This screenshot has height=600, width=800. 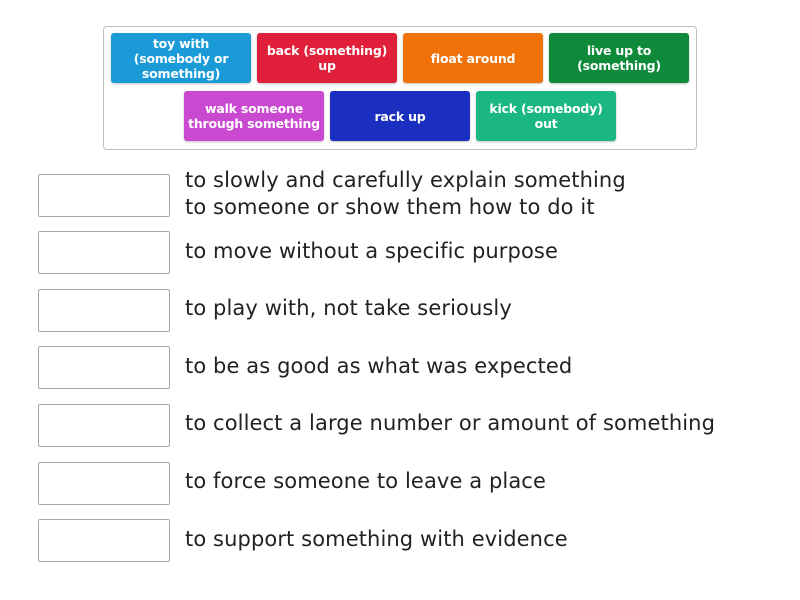 I want to click on tile-label: toy with (somebody or something), so click(x=181, y=58).